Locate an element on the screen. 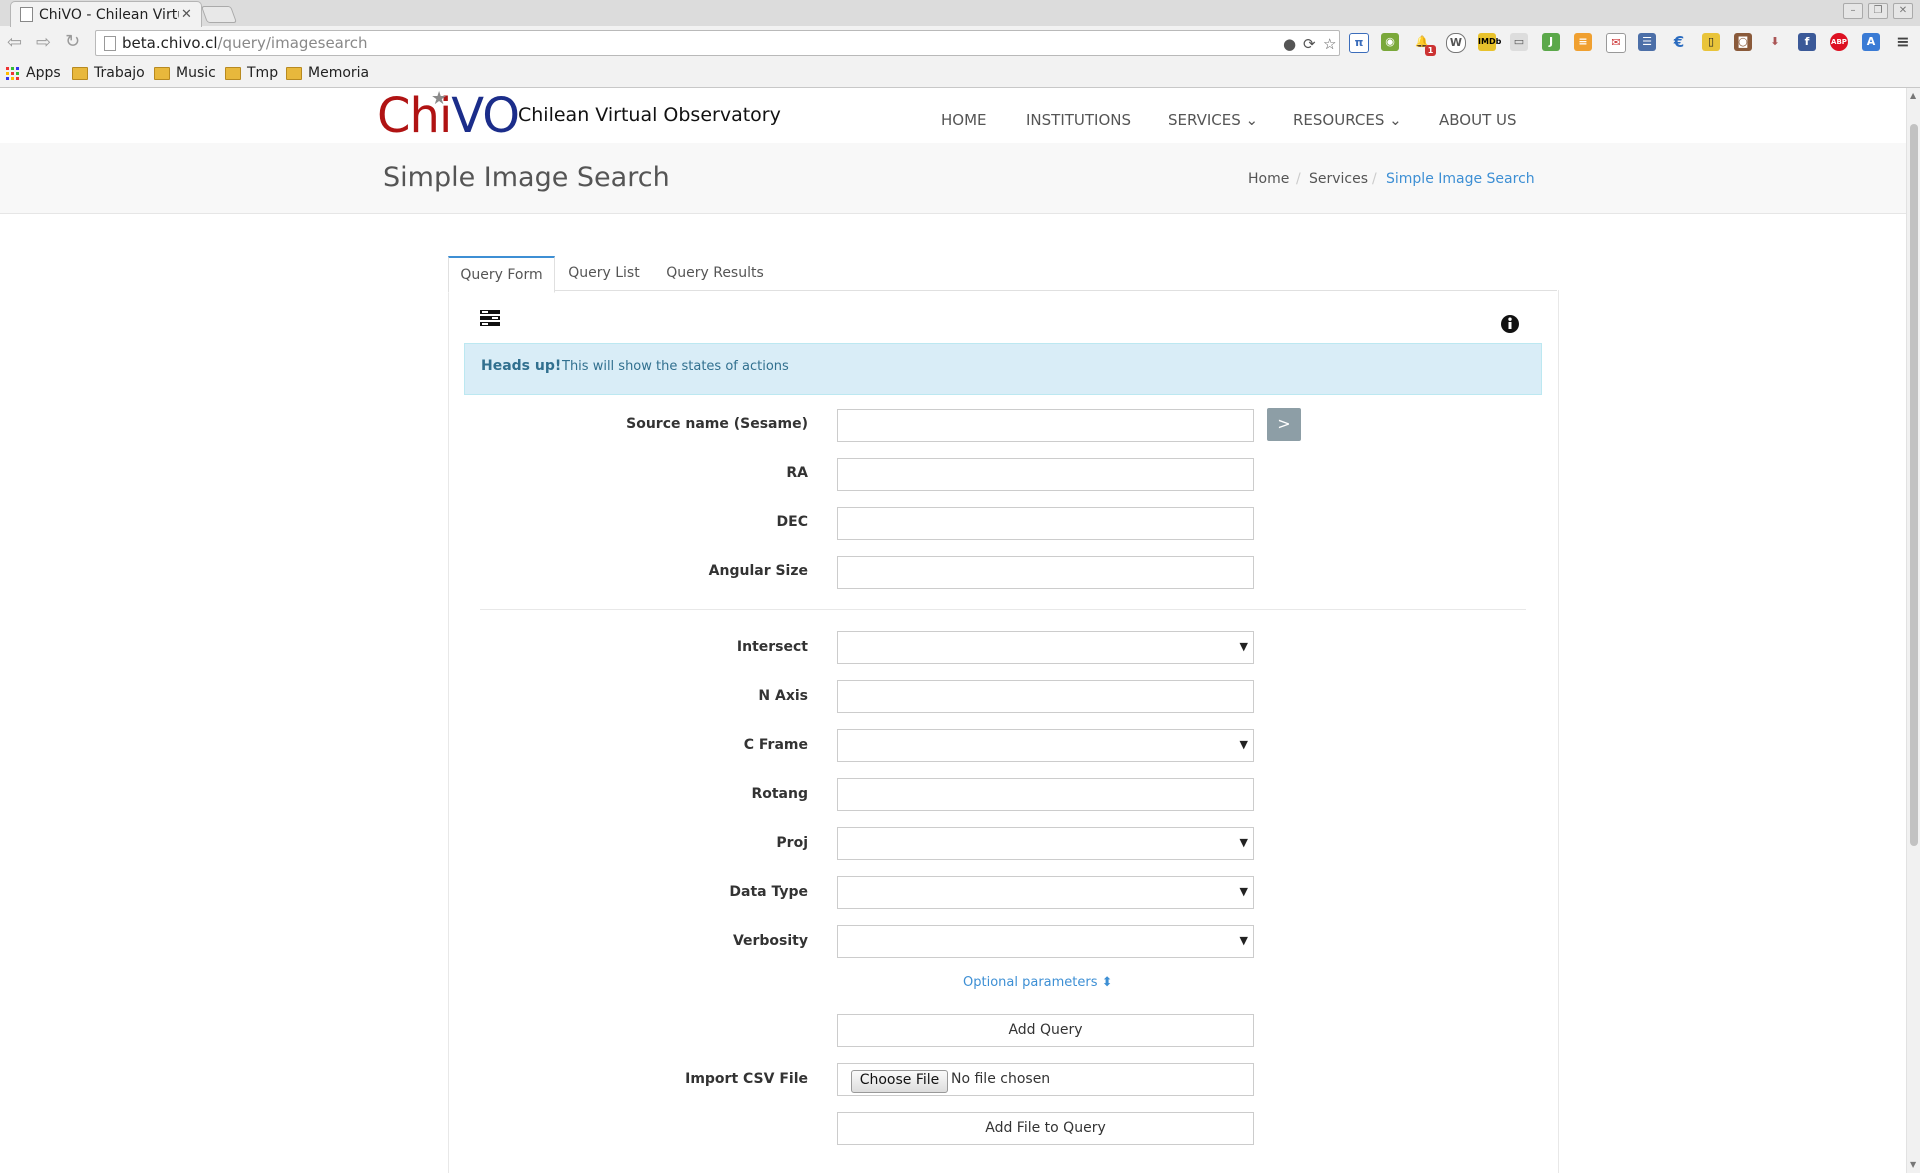  bookmark-apps: Apps is located at coordinates (33, 73).